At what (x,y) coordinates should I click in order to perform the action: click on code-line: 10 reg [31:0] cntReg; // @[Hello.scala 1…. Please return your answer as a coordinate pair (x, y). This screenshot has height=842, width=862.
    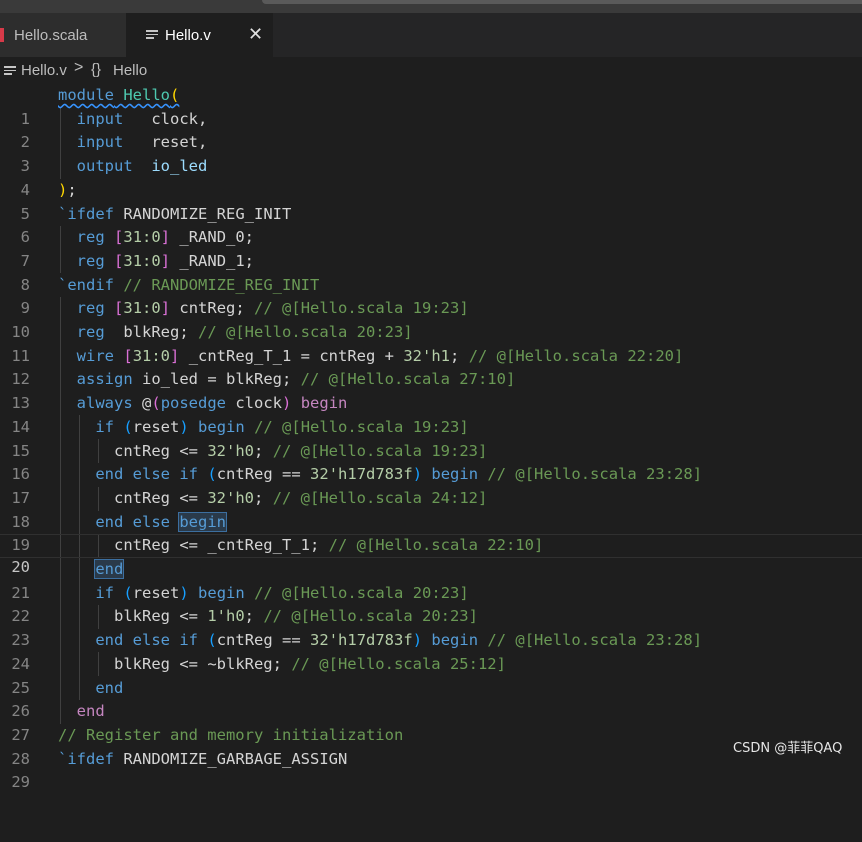
    Looking at the image, I should click on (431, 319).